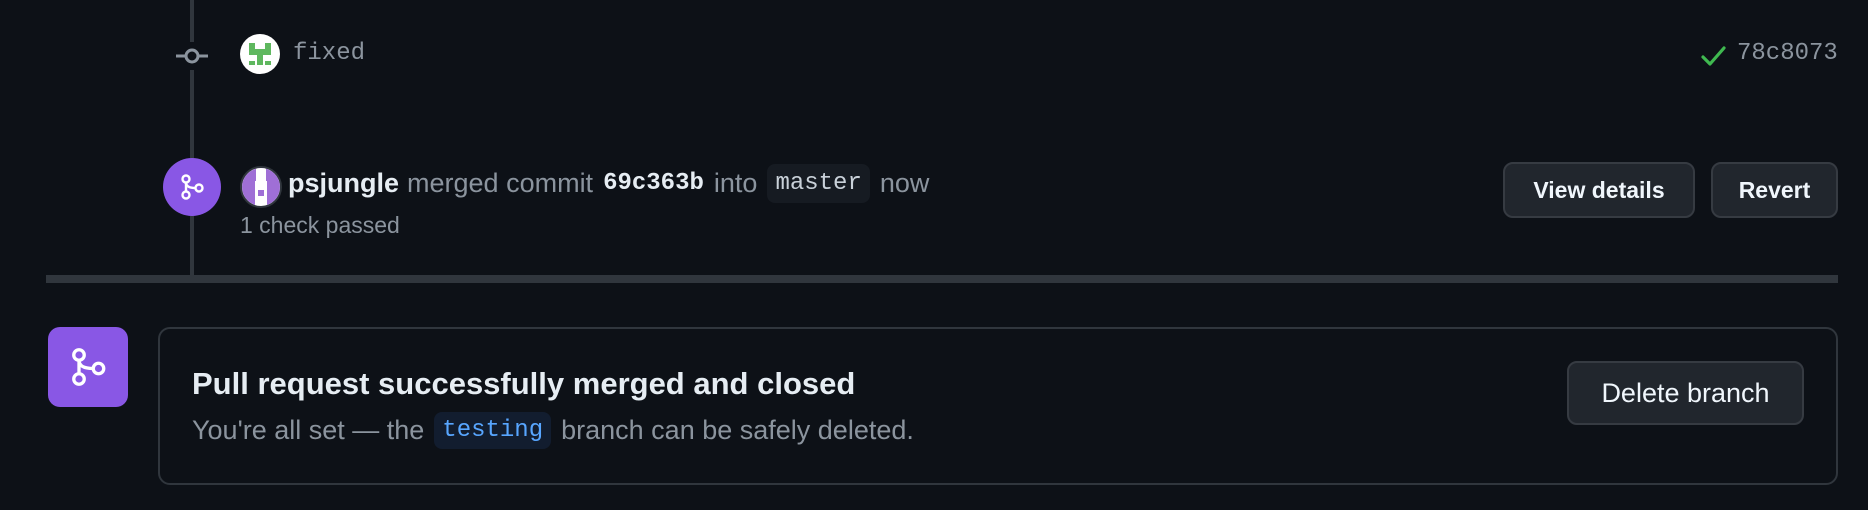 The height and width of the screenshot is (510, 1868). Describe the element at coordinates (308, 430) in the screenshot. I see `merged-desc-prefix: You're all set — the` at that location.